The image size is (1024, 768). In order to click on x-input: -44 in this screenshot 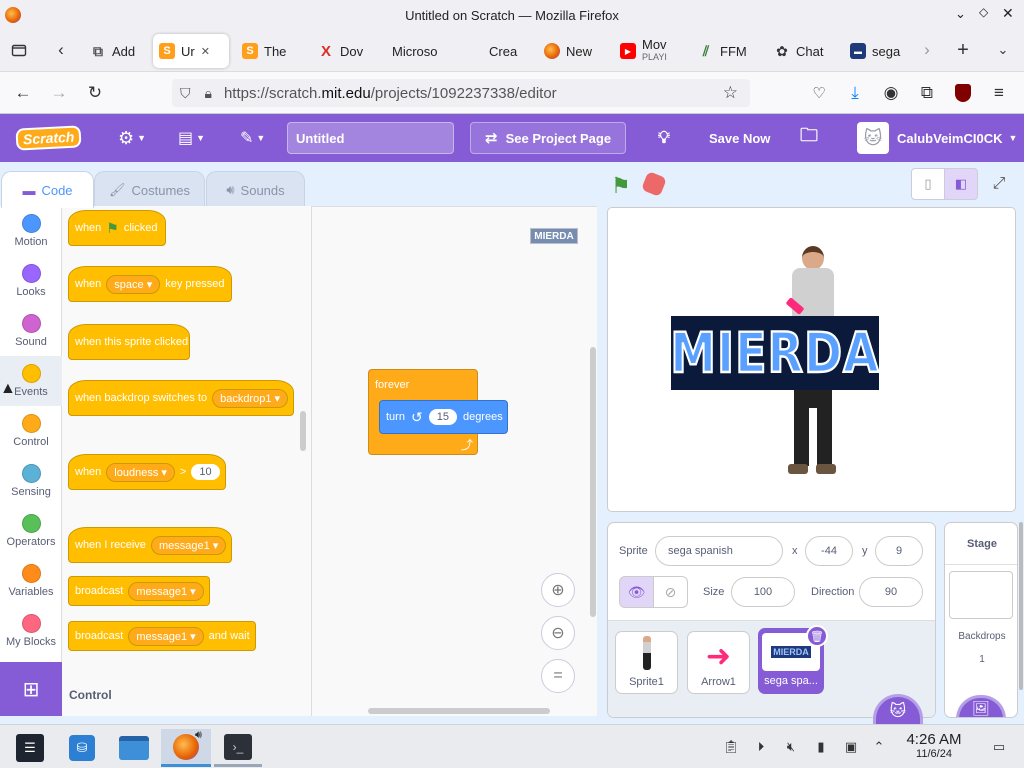, I will do `click(829, 551)`.